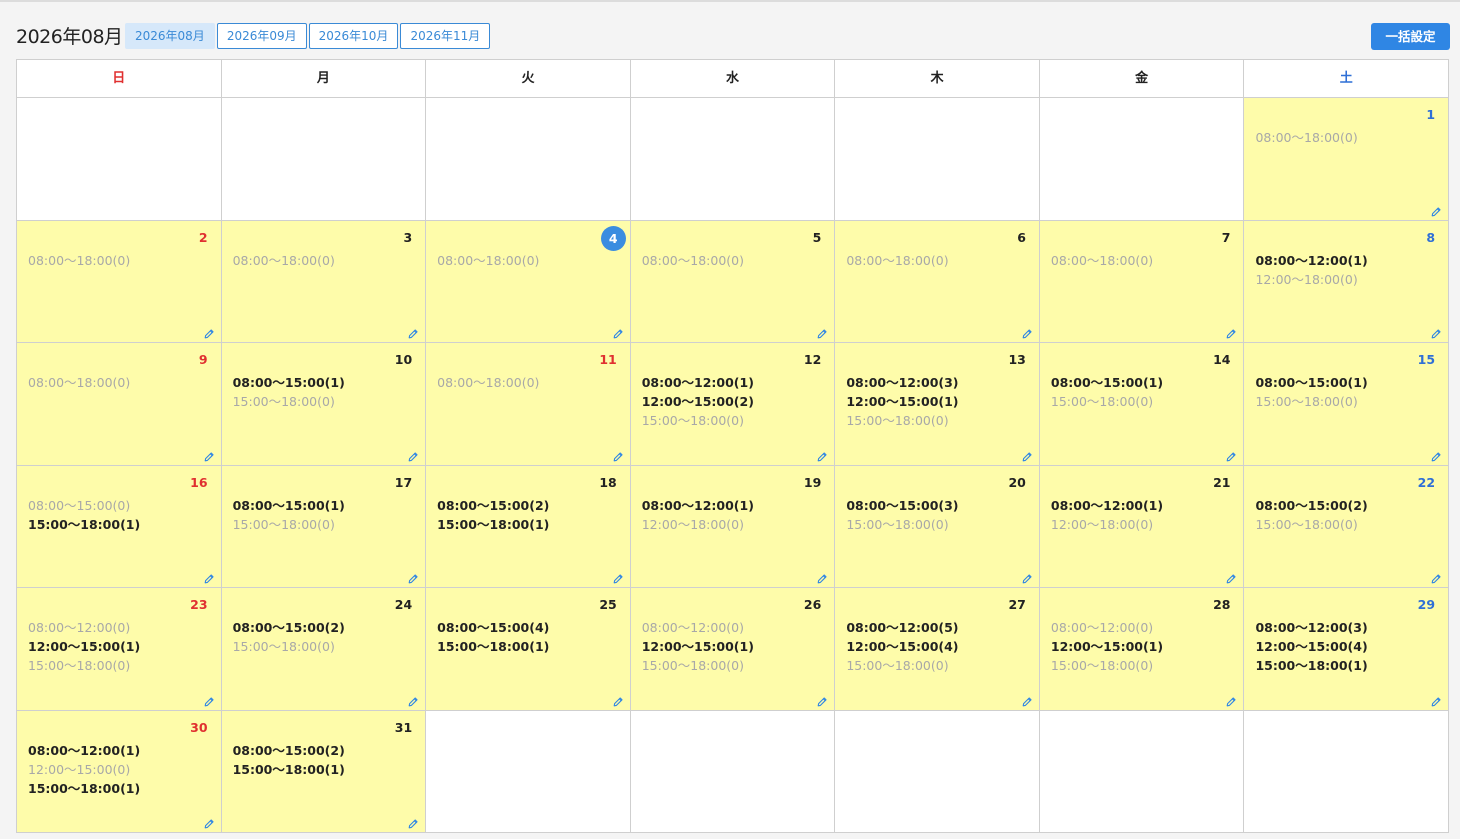 Image resolution: width=1460 pixels, height=839 pixels. I want to click on time-slot-booked: 12:00〜15:00(1), so click(902, 401).